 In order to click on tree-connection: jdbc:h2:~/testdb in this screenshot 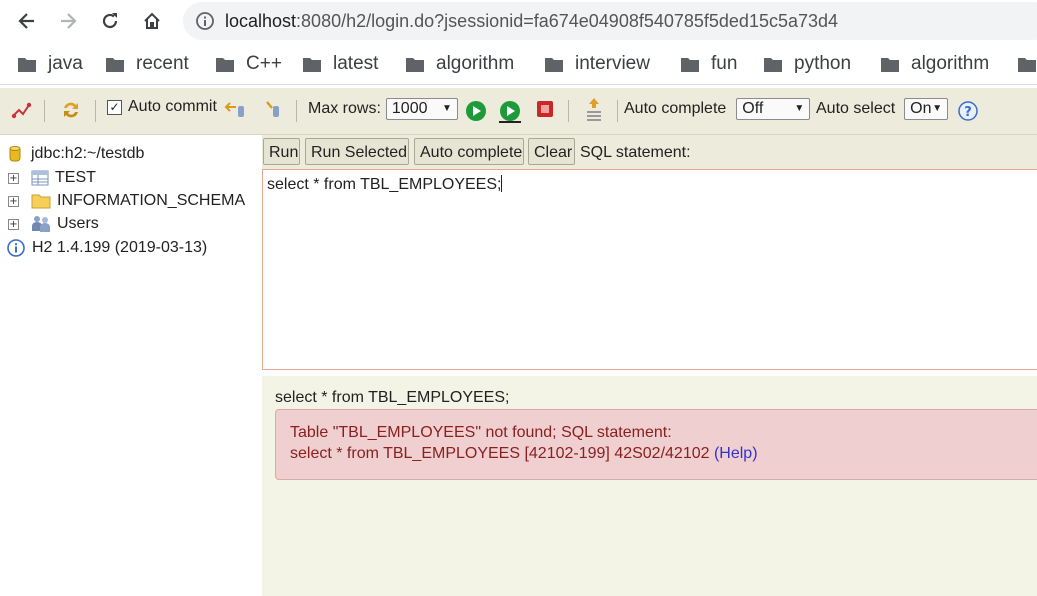, I will do `click(76, 154)`.